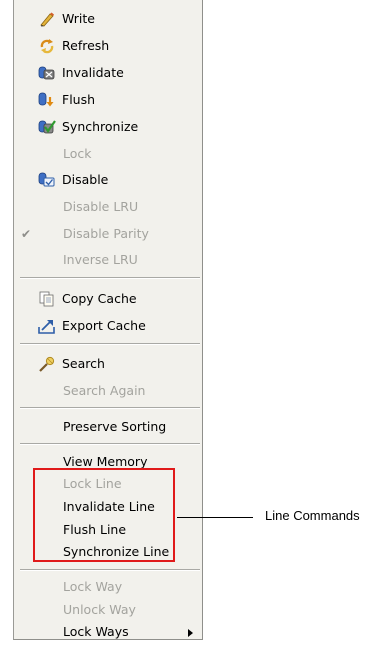 The width and height of the screenshot is (383, 646). I want to click on menu-item-label: Disable, so click(85, 179).